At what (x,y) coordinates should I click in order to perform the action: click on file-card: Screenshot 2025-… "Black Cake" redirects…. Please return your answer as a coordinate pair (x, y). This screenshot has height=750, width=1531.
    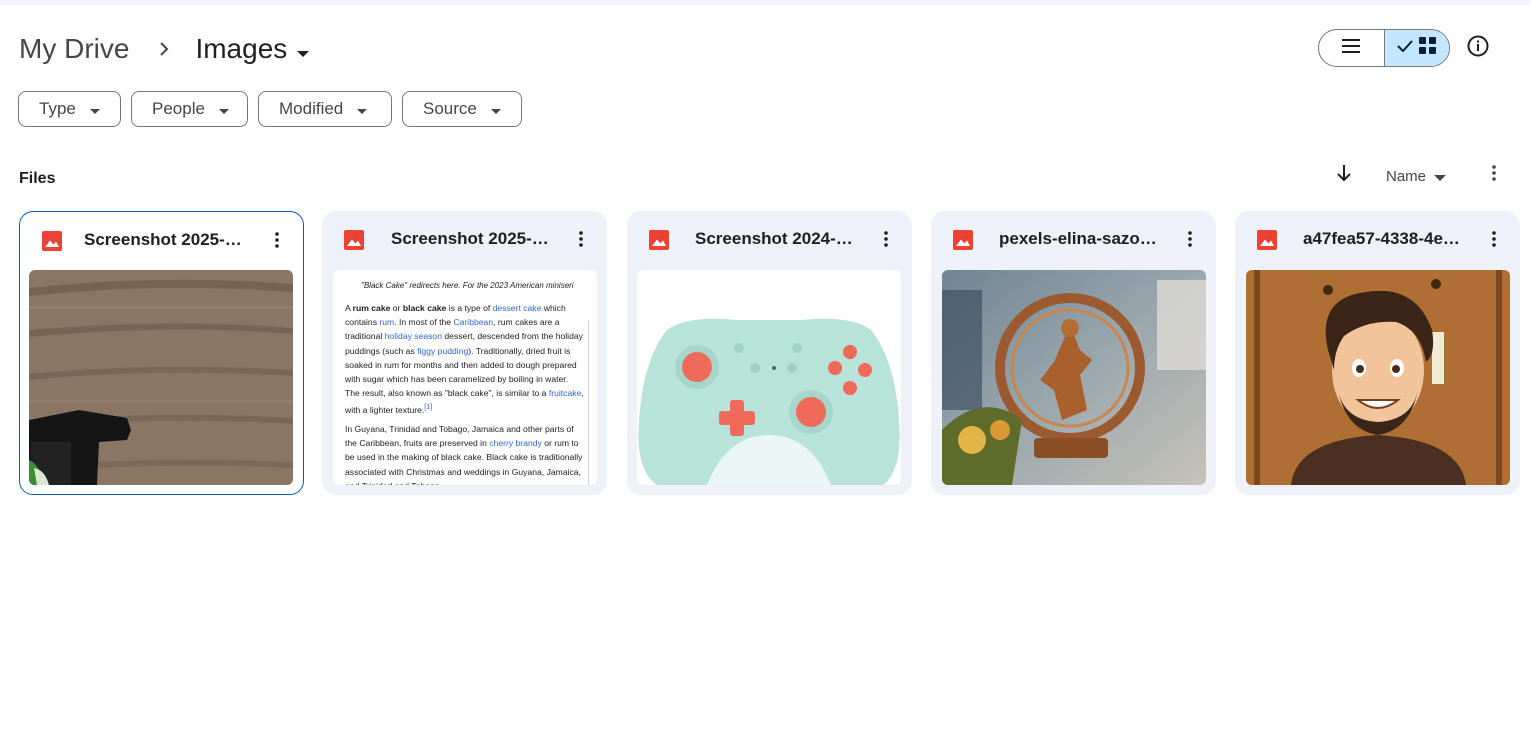
    Looking at the image, I should click on (464, 353).